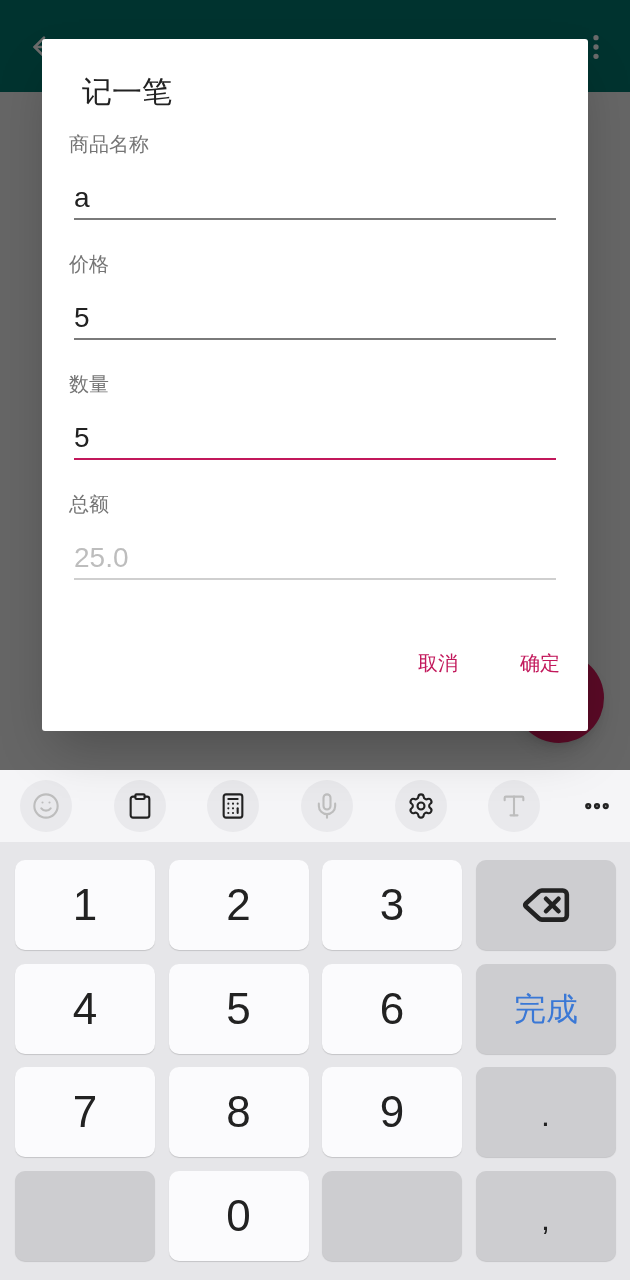 The width and height of the screenshot is (630, 1280). I want to click on symbol-key: ., so click(545, 1112).